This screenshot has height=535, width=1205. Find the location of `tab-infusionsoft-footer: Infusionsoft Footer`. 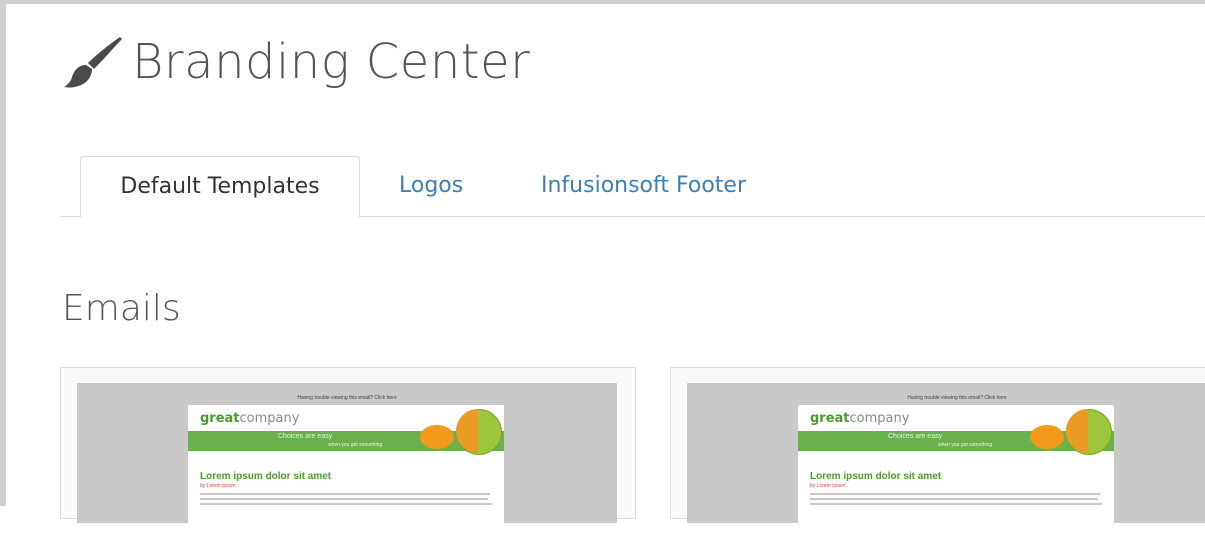

tab-infusionsoft-footer: Infusionsoft Footer is located at coordinates (643, 185).